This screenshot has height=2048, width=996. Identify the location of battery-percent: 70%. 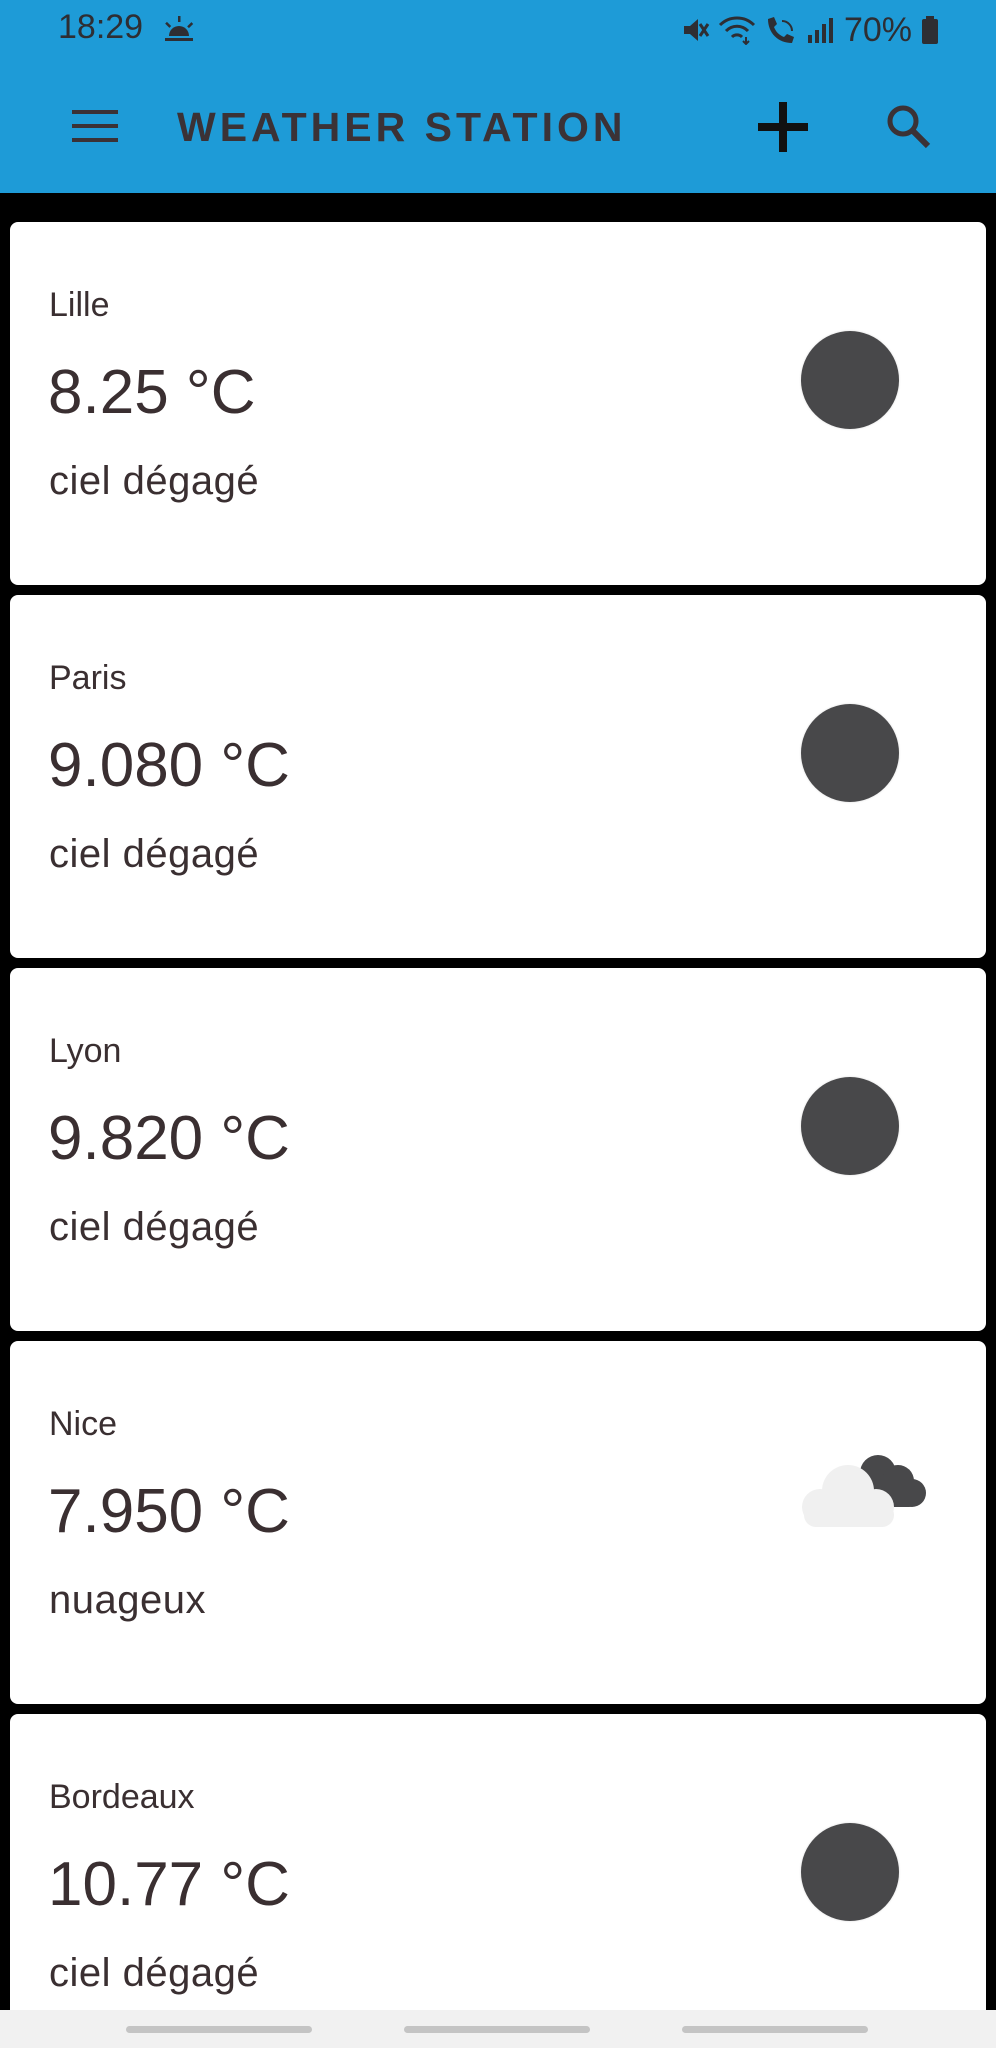
(877, 29).